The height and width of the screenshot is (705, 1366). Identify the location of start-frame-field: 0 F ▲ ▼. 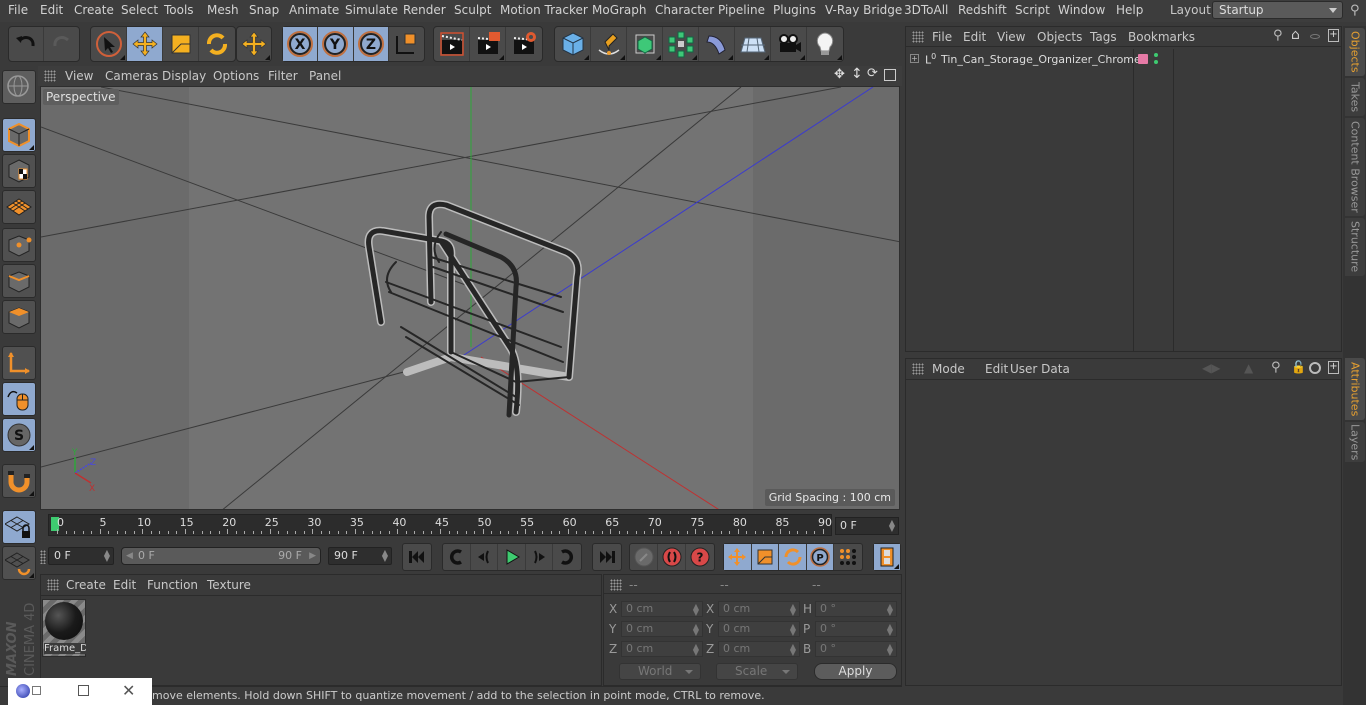
(81, 556).